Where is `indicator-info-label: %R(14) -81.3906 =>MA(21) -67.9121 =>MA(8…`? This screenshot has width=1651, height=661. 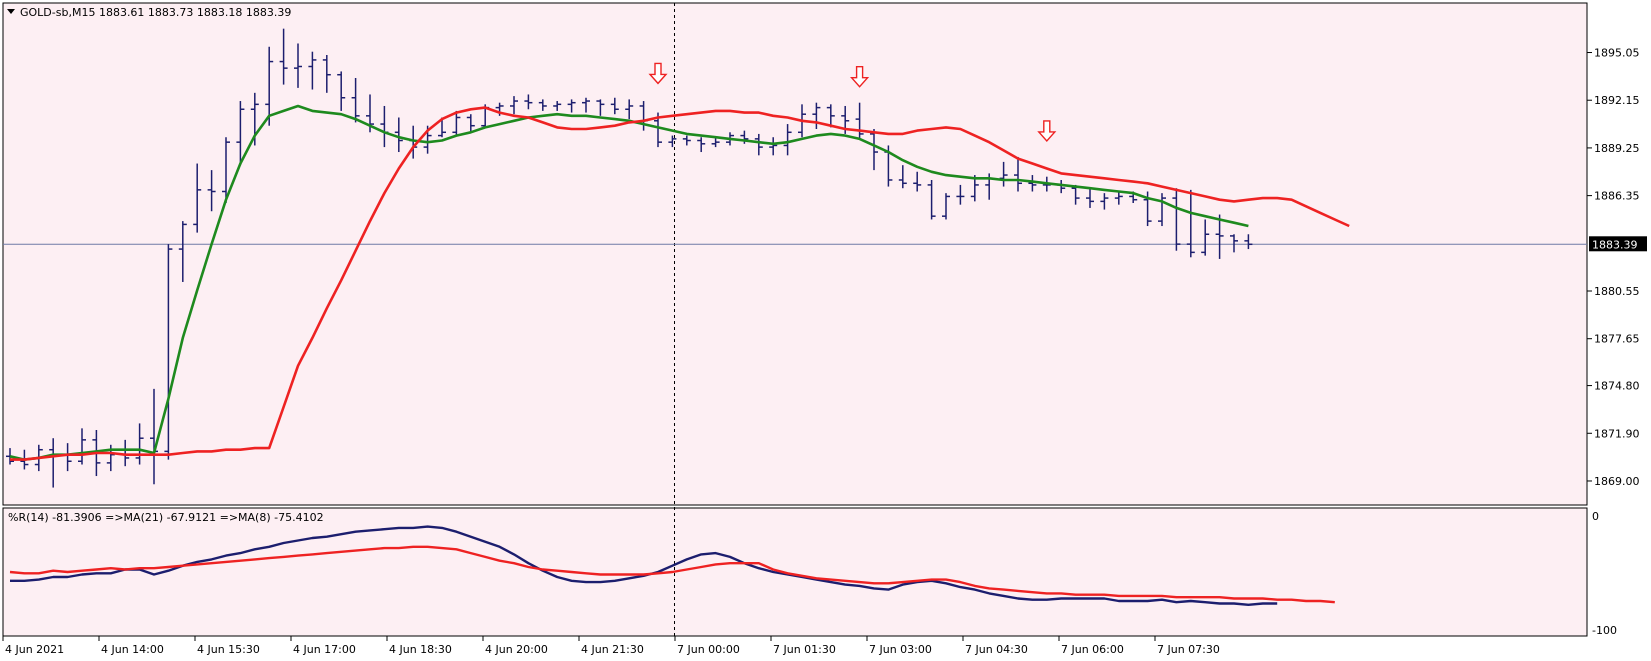 indicator-info-label: %R(14) -81.3906 =>MA(21) -67.9121 =>MA(8… is located at coordinates (166, 517).